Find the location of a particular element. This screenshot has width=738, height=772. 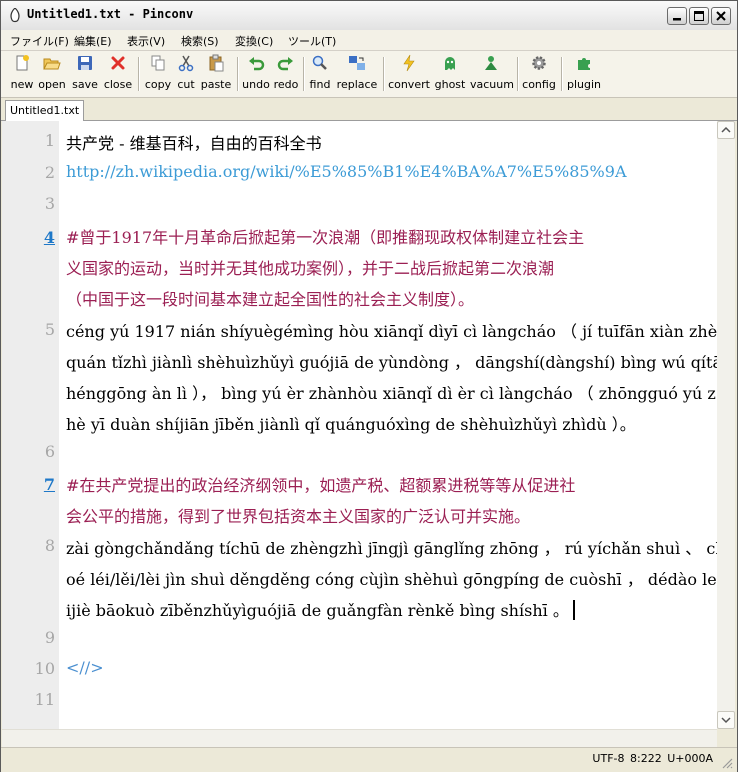

menu-view: 表示(V) is located at coordinates (146, 41).